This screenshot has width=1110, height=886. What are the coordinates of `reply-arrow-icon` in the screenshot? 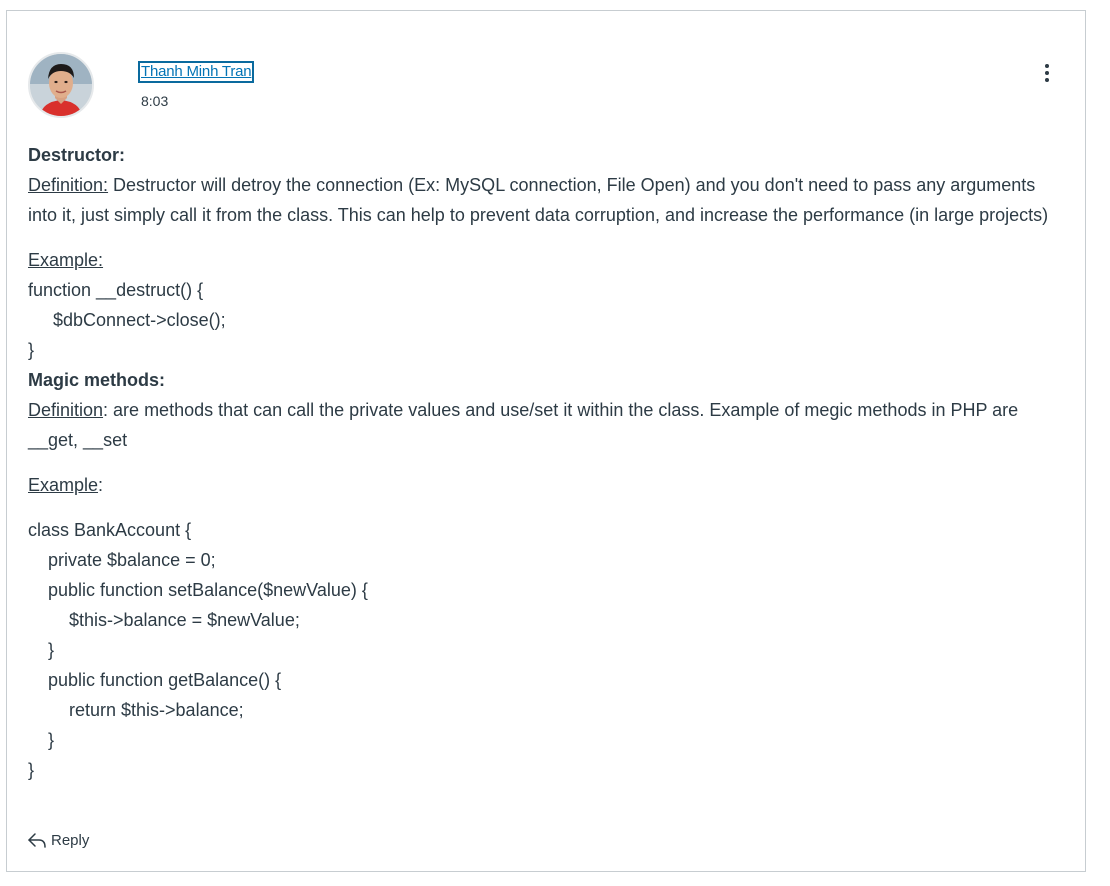 It's located at (37, 840).